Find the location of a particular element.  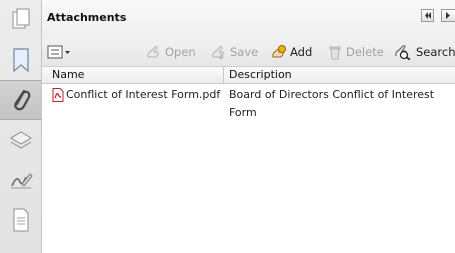

save-button: Save is located at coordinates (234, 52).